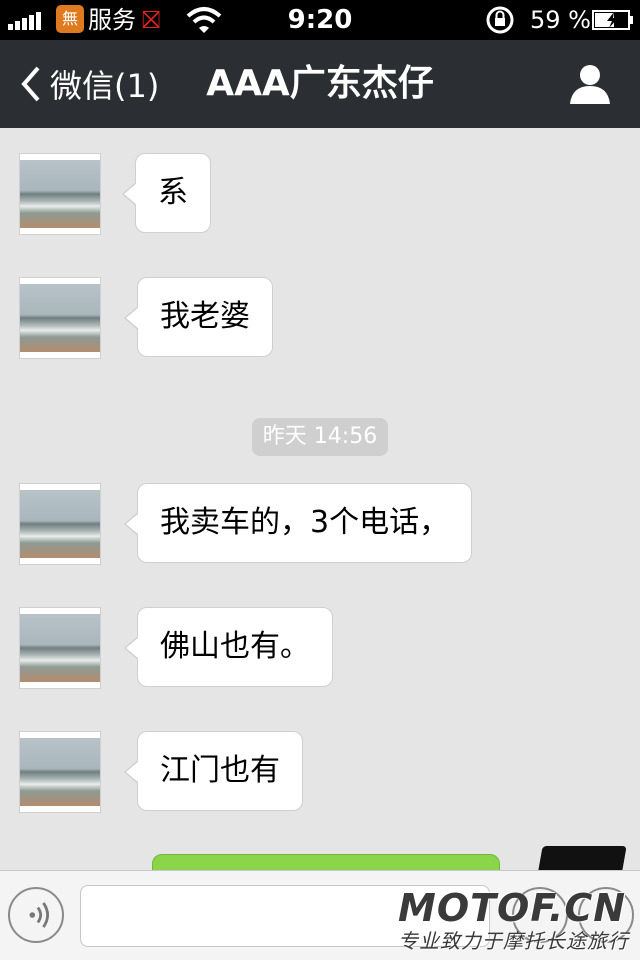 The image size is (640, 960). I want to click on message-row: 系, so click(320, 195).